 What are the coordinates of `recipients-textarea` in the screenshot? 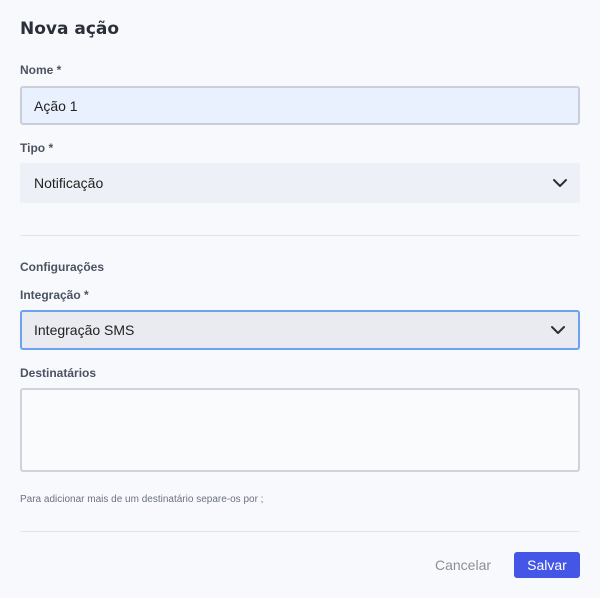 It's located at (300, 430).